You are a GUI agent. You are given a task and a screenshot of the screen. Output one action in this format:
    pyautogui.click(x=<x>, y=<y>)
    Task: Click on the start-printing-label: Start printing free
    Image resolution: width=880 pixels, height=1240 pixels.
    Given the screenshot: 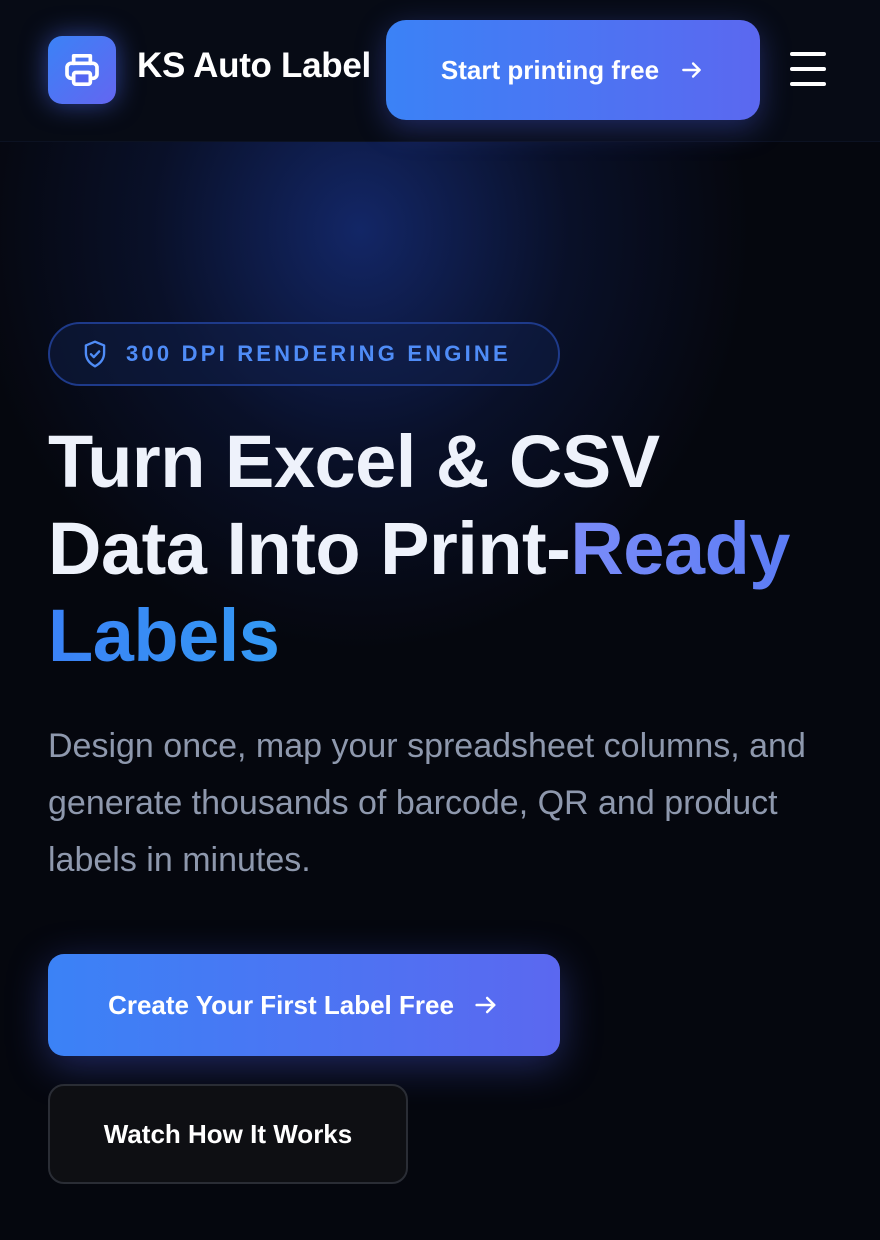 What is the action you would take?
    pyautogui.click(x=550, y=69)
    